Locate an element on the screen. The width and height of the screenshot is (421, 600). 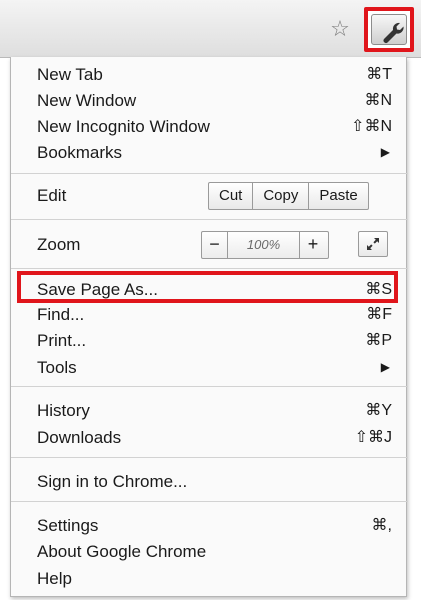
edit-button-group: Cut Copy Paste is located at coordinates (288, 196).